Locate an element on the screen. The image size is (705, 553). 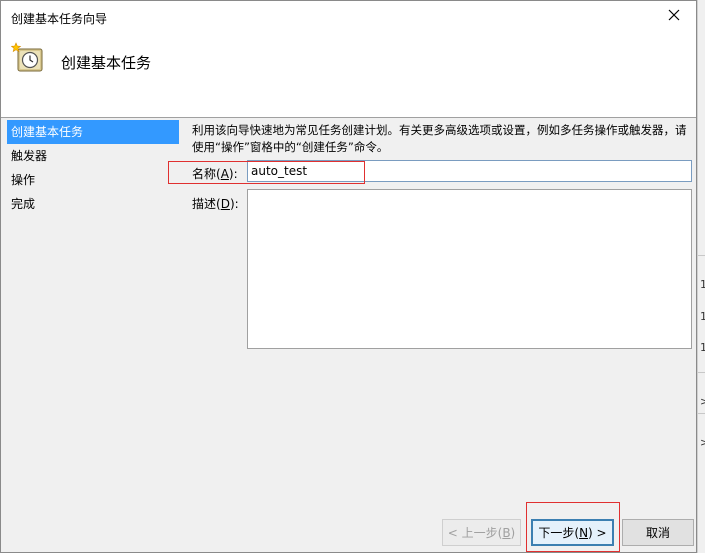
description-label-suffix: ): is located at coordinates (234, 204).